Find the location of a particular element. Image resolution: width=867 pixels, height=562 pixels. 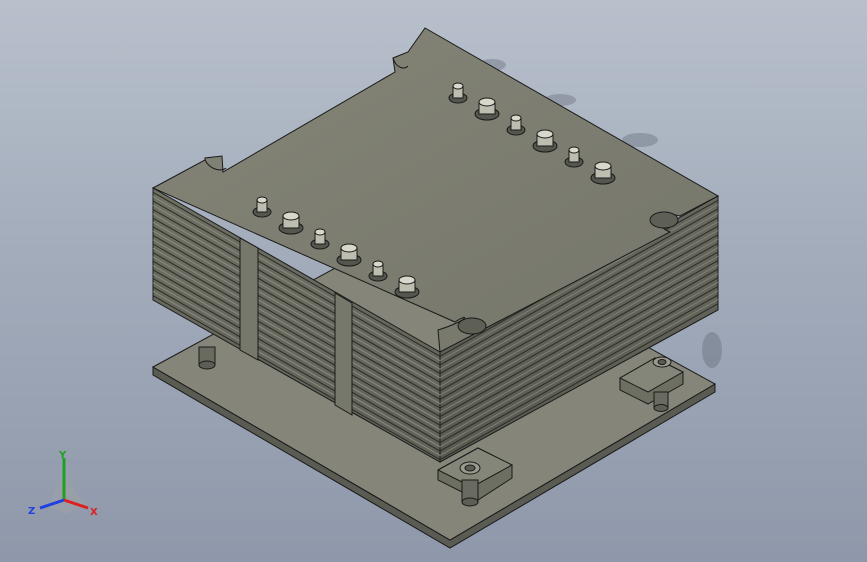

axis-triad: Y X Z is located at coordinates (66, 486).